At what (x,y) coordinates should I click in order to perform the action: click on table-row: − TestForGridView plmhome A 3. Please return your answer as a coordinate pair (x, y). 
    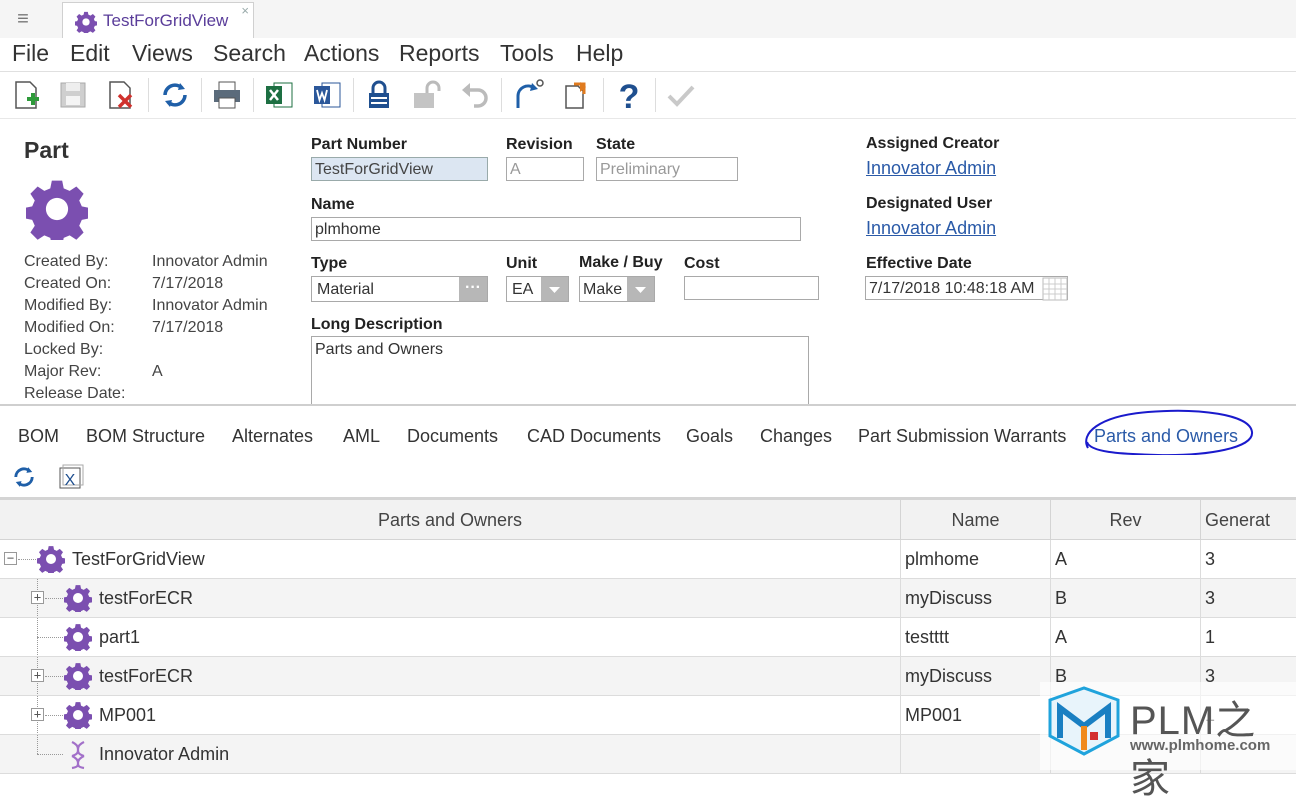
    Looking at the image, I should click on (648, 559).